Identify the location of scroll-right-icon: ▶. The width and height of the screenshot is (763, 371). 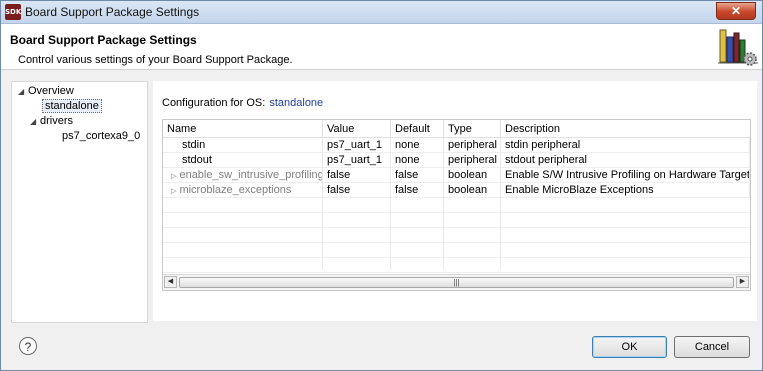
(742, 282).